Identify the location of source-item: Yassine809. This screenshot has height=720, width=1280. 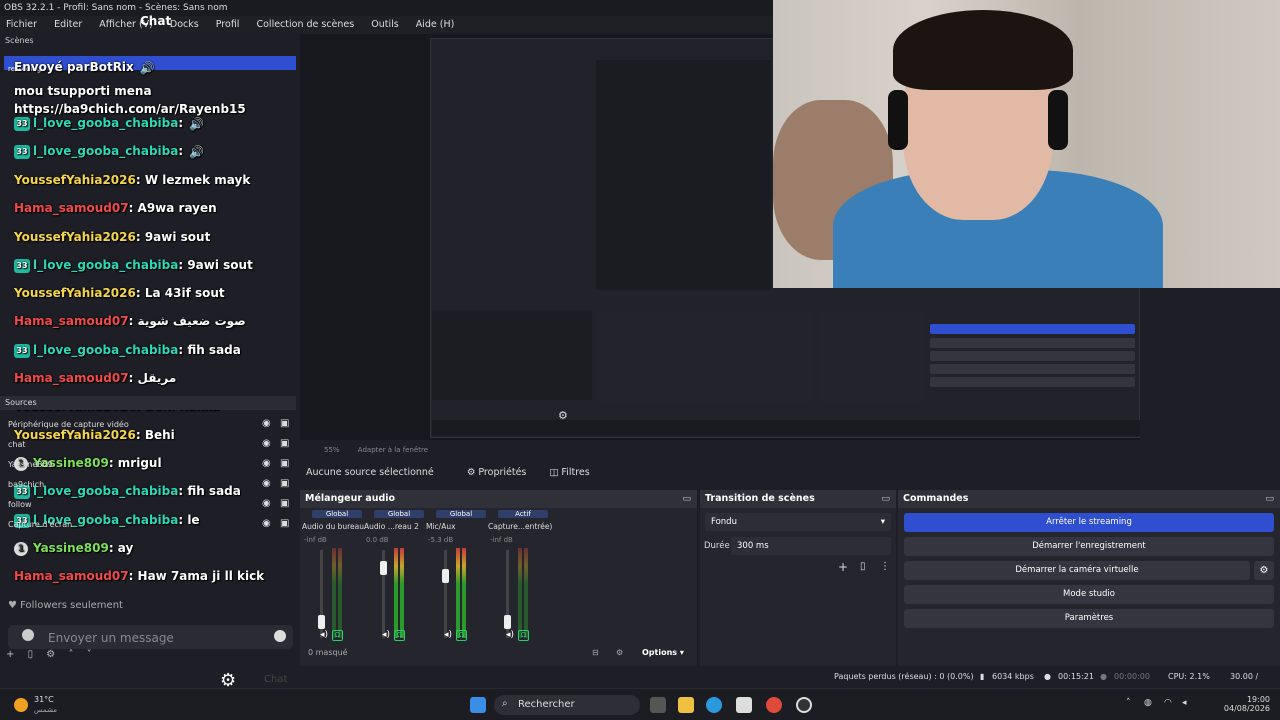
(30, 464).